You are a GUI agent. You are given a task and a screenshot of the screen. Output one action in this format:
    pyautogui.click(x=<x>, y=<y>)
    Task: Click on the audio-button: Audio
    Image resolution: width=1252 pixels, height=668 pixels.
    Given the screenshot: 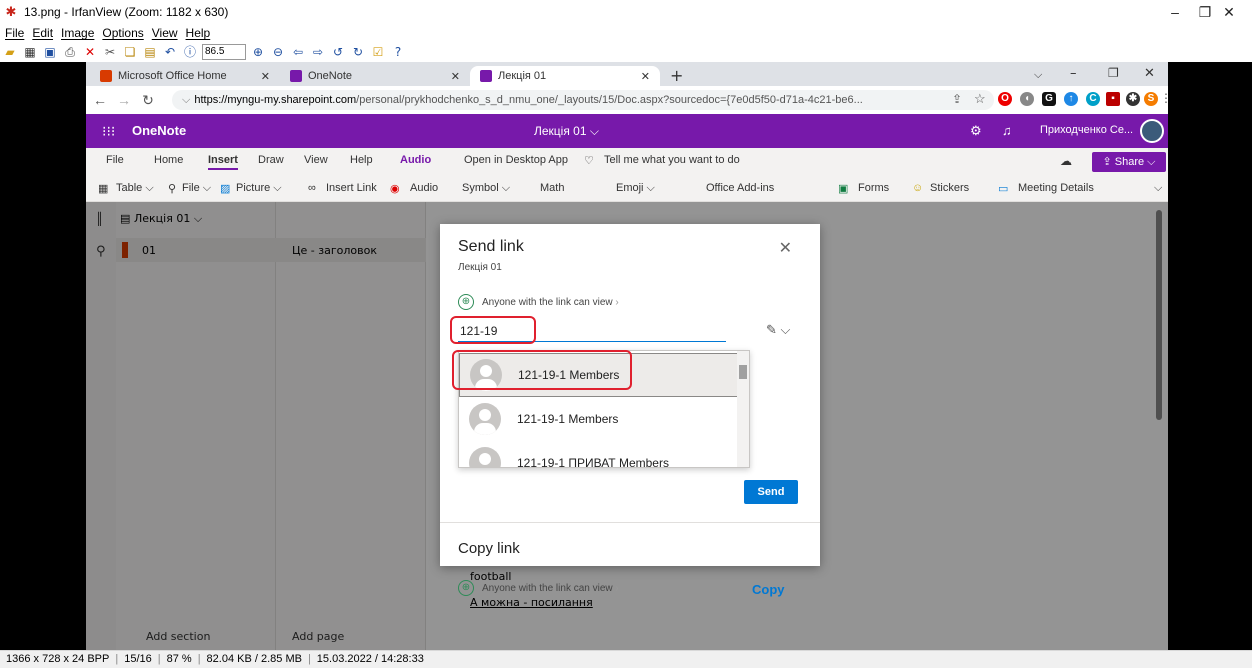 What is the action you would take?
    pyautogui.click(x=424, y=188)
    